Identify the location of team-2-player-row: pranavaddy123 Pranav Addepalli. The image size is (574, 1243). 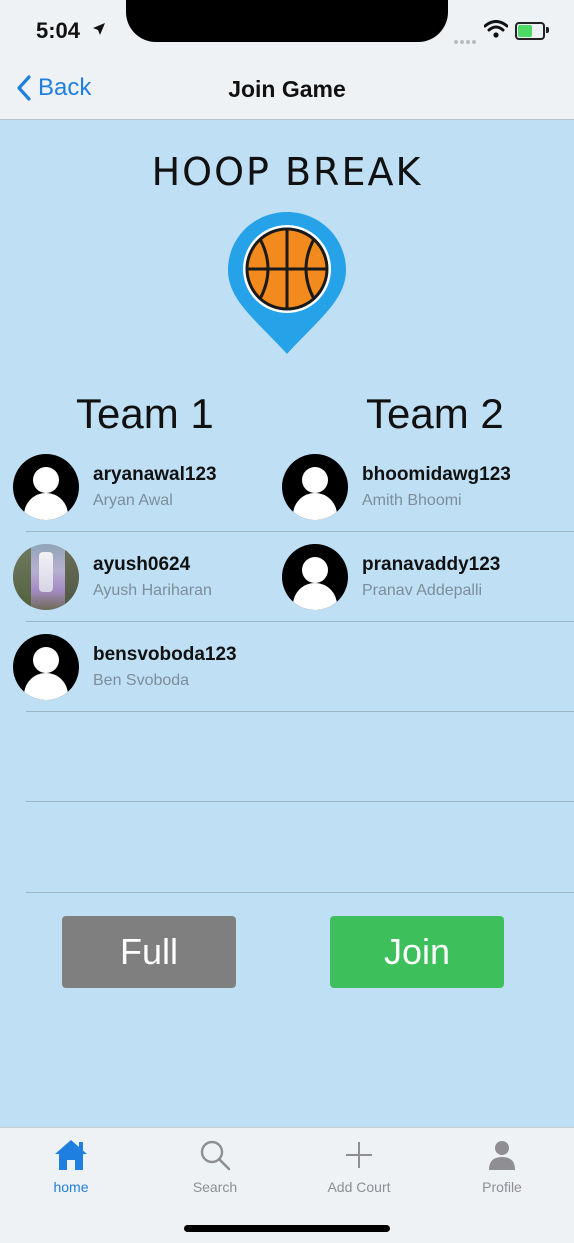
(391, 577).